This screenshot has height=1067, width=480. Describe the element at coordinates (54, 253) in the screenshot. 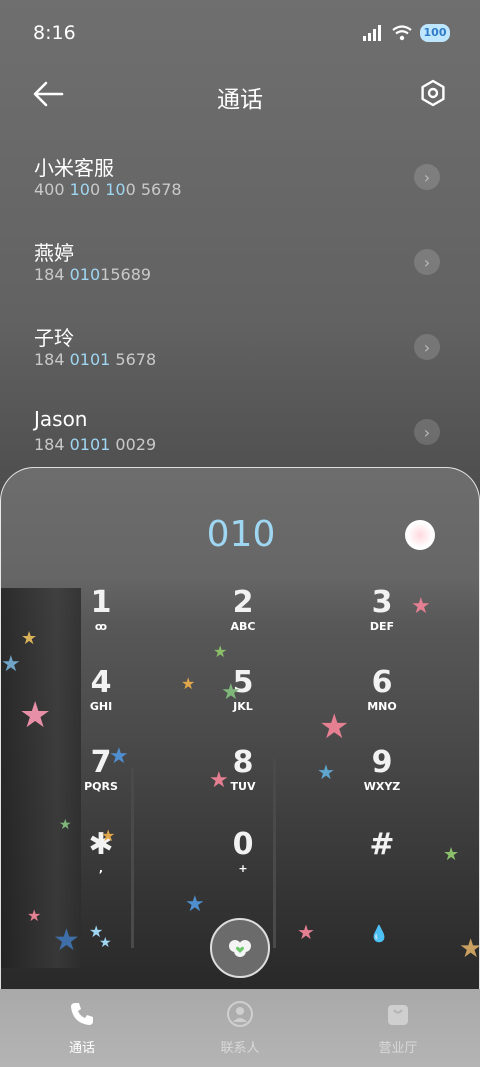

I see `contact-name: 燕婷` at that location.